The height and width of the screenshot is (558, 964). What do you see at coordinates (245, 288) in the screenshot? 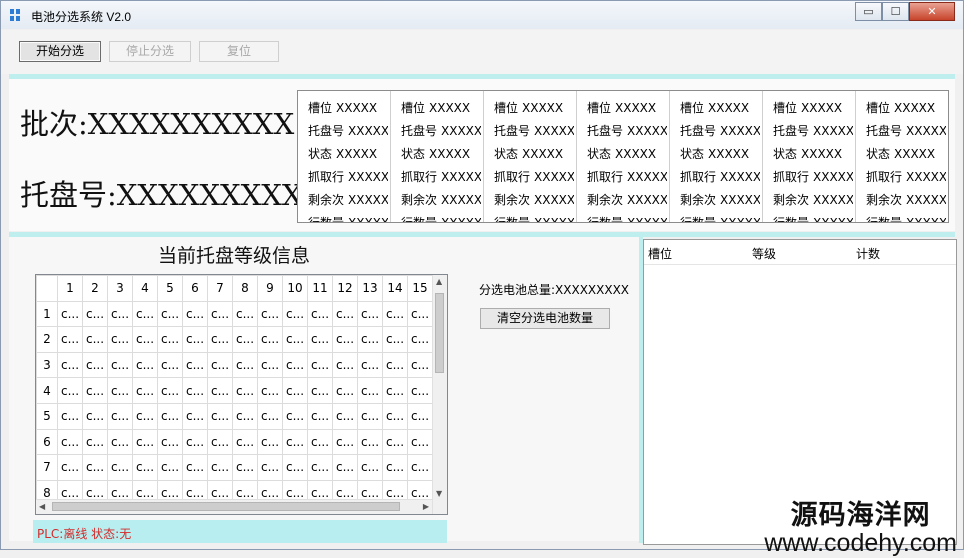
I see `grid-column-header: 8` at bounding box center [245, 288].